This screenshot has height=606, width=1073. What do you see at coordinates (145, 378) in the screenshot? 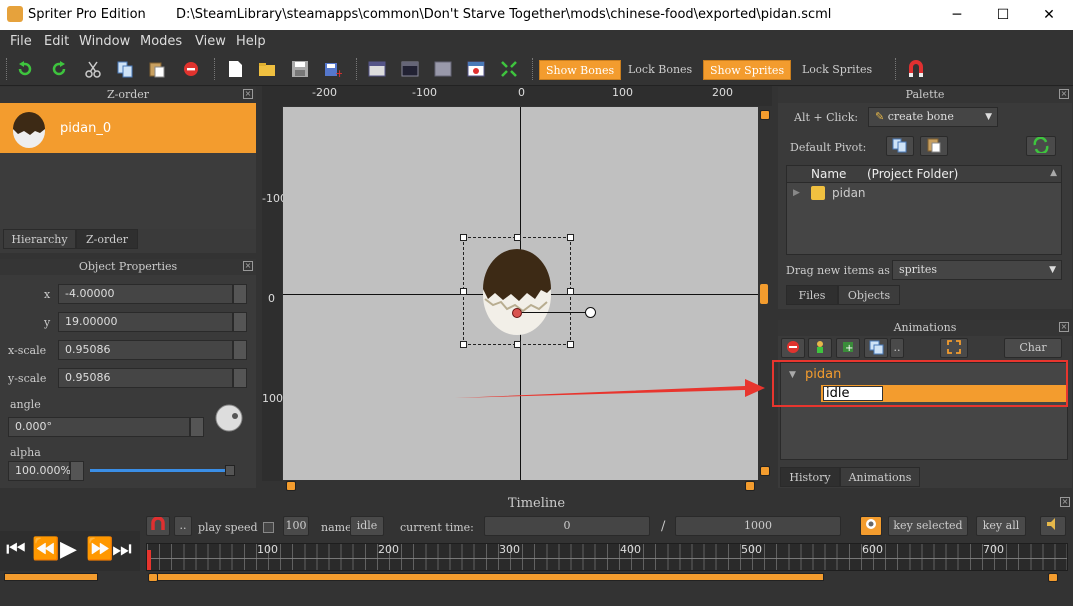
I see `yscale-input: 0.95086` at bounding box center [145, 378].